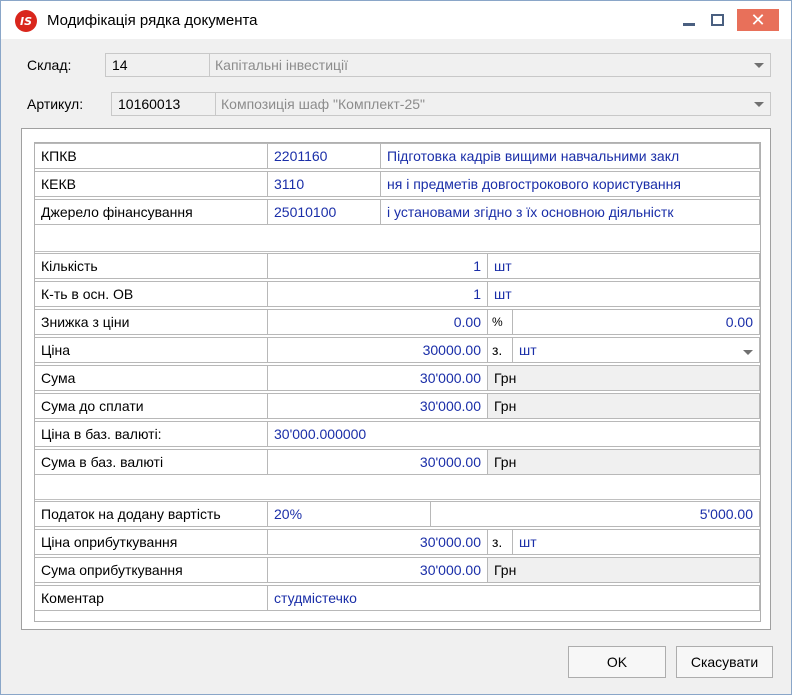 Image resolution: width=792 pixels, height=695 pixels. Describe the element at coordinates (151, 514) in the screenshot. I see `pdv-label: Податок на додану вартість` at that location.